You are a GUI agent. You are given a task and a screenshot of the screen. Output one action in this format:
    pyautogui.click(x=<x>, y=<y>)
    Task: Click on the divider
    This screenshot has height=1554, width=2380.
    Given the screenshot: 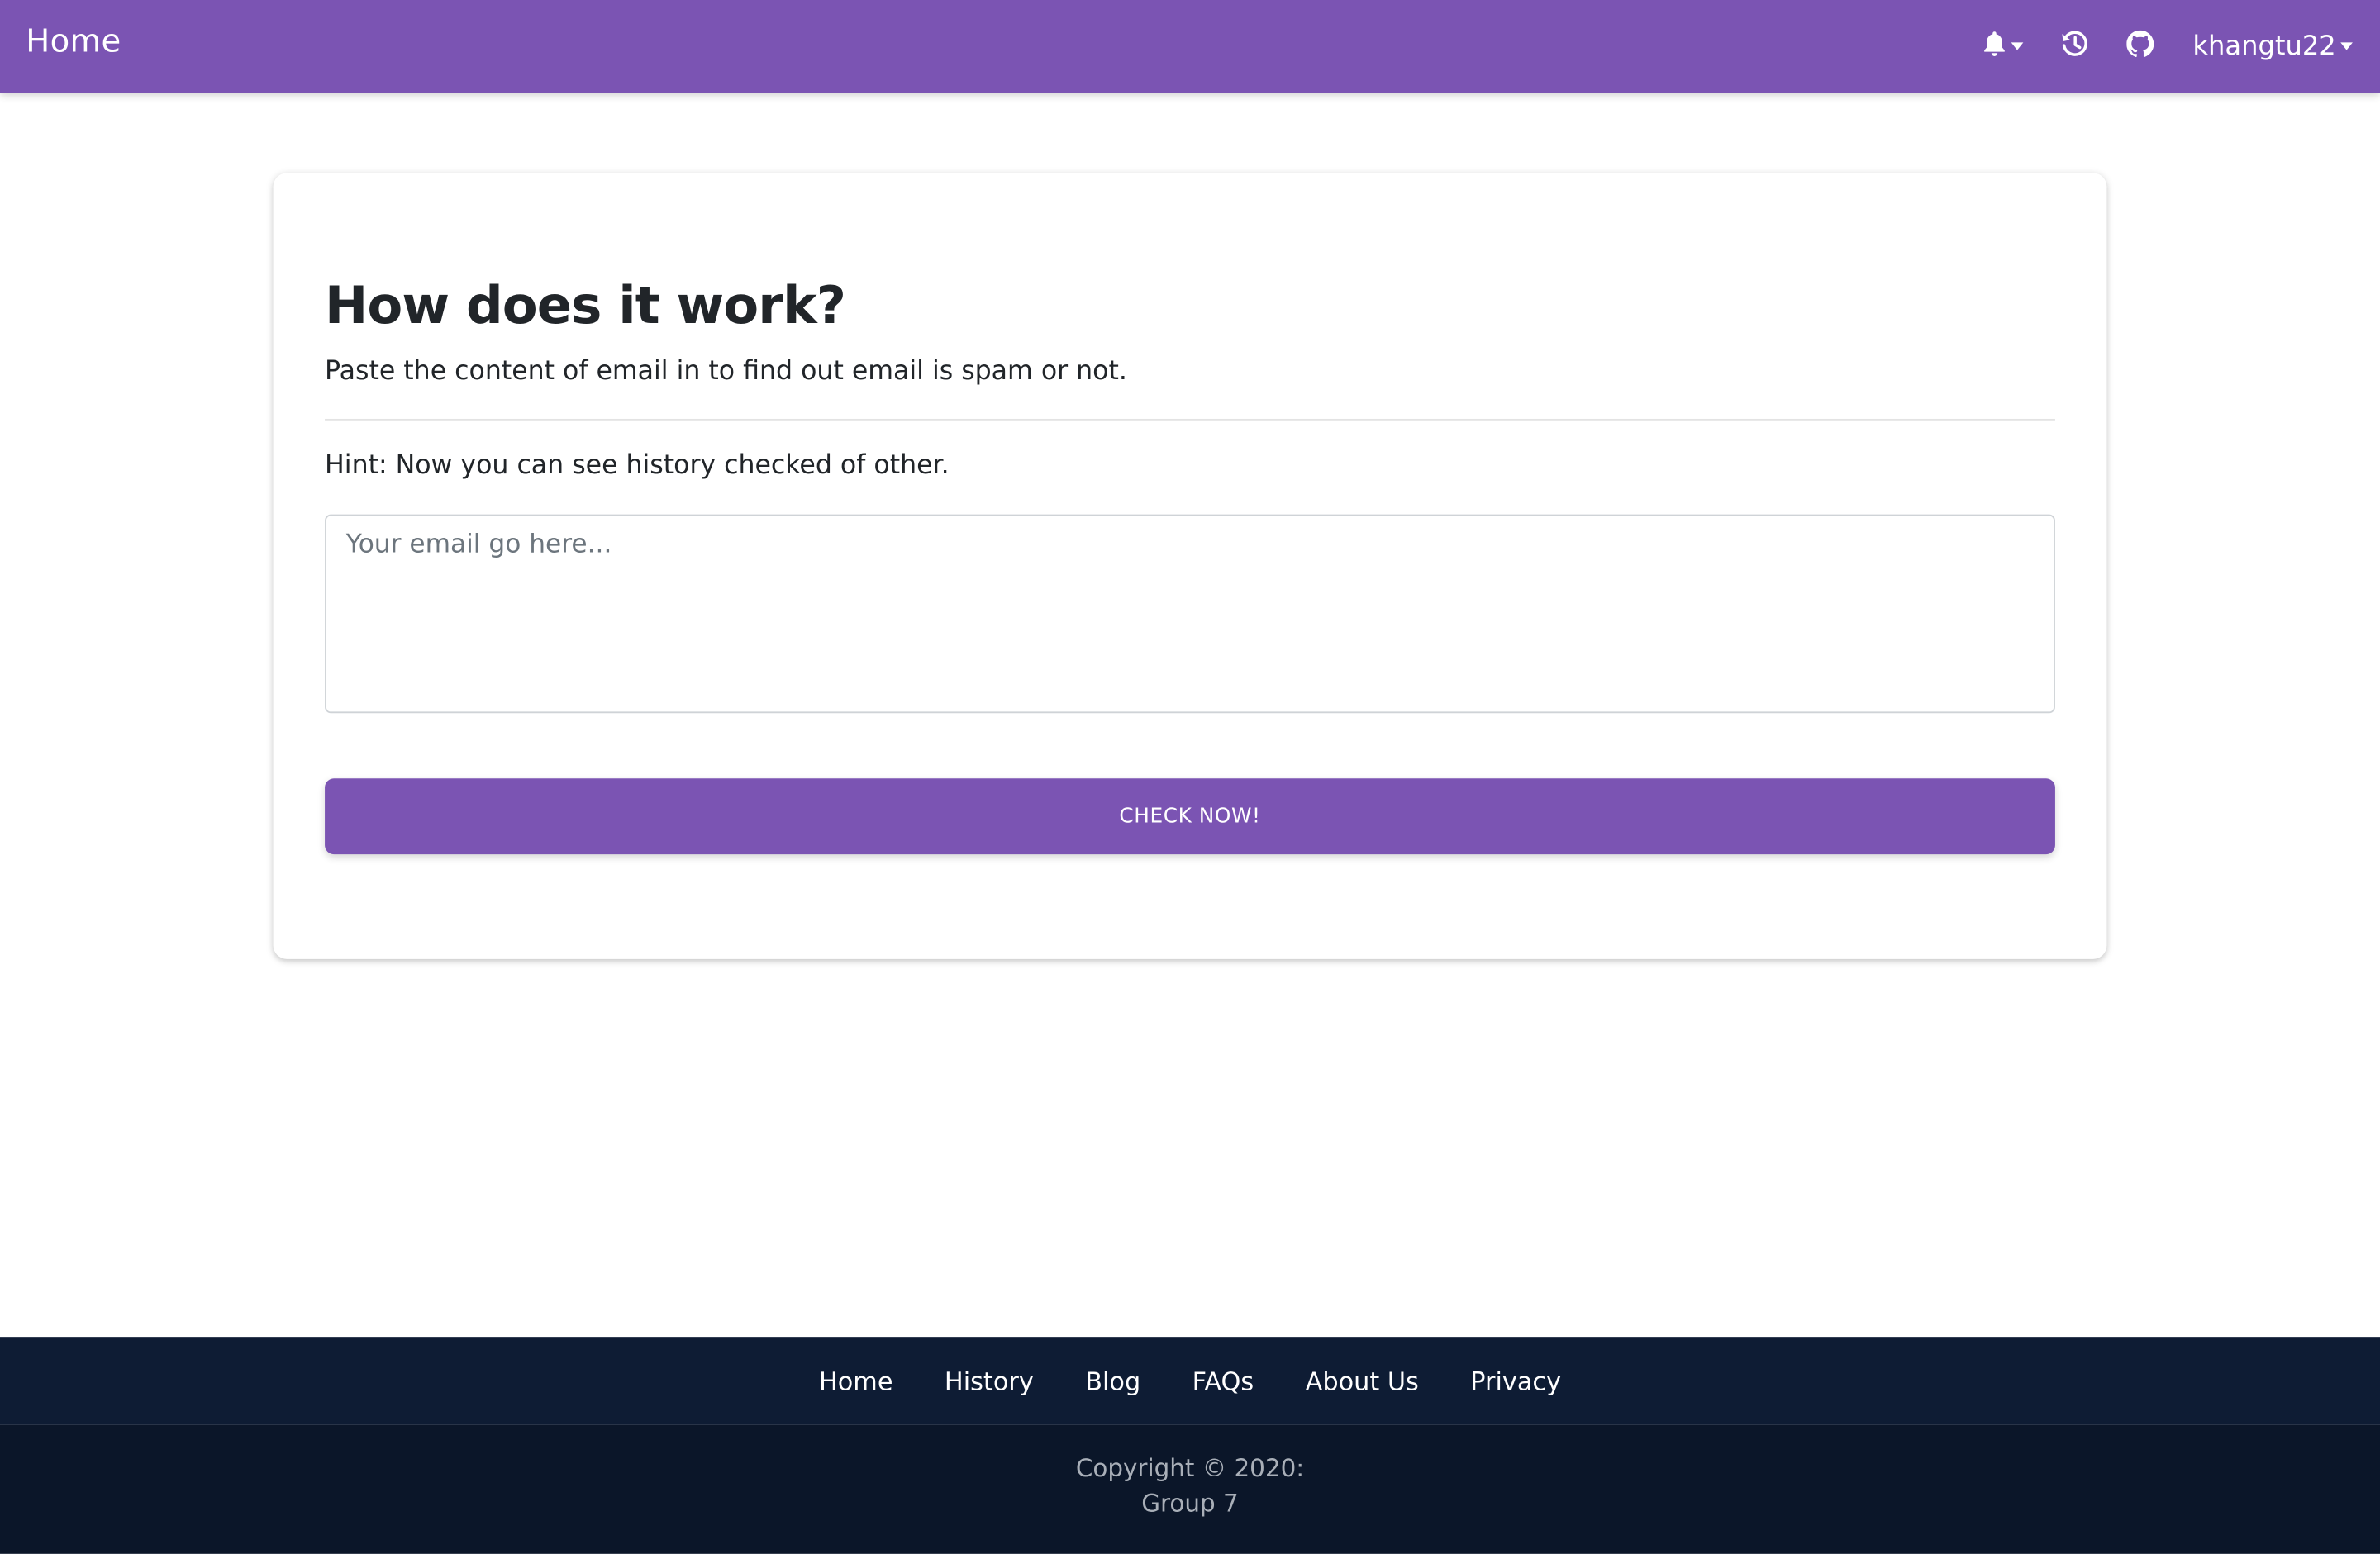 What is the action you would take?
    pyautogui.click(x=1190, y=419)
    